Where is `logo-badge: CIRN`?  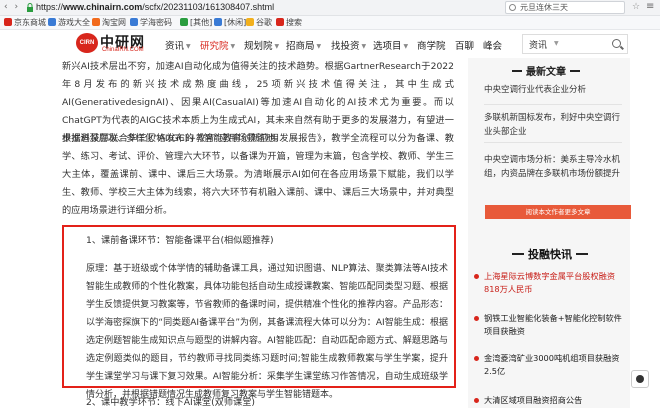
logo-badge: CIRN is located at coordinates (87, 43).